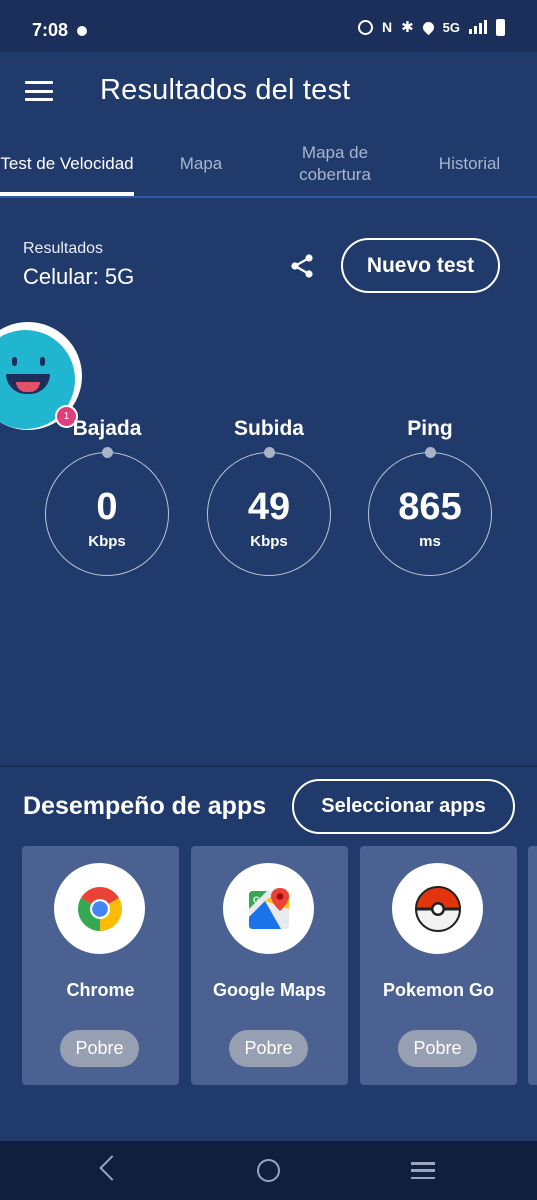  I want to click on upload-unit: Kbps, so click(269, 541).